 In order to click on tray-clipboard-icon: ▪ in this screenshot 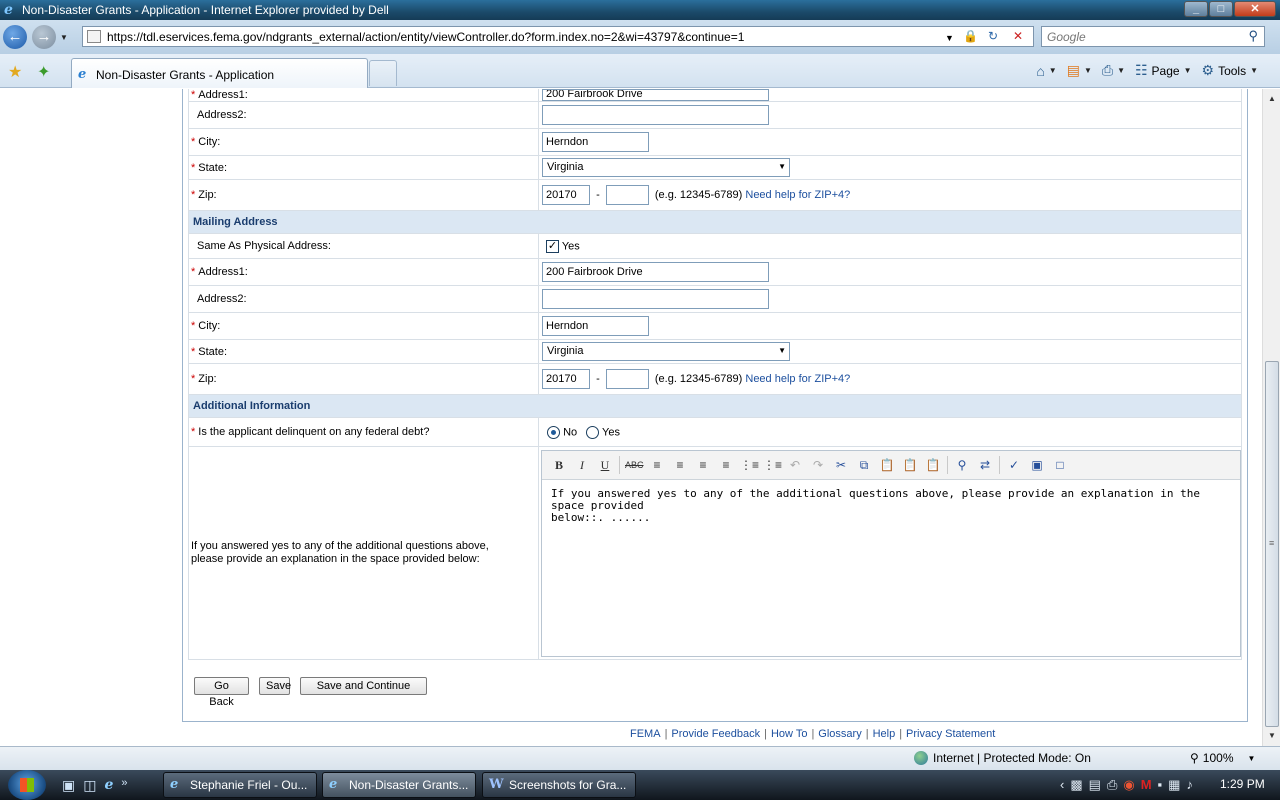, I will do `click(1160, 785)`.